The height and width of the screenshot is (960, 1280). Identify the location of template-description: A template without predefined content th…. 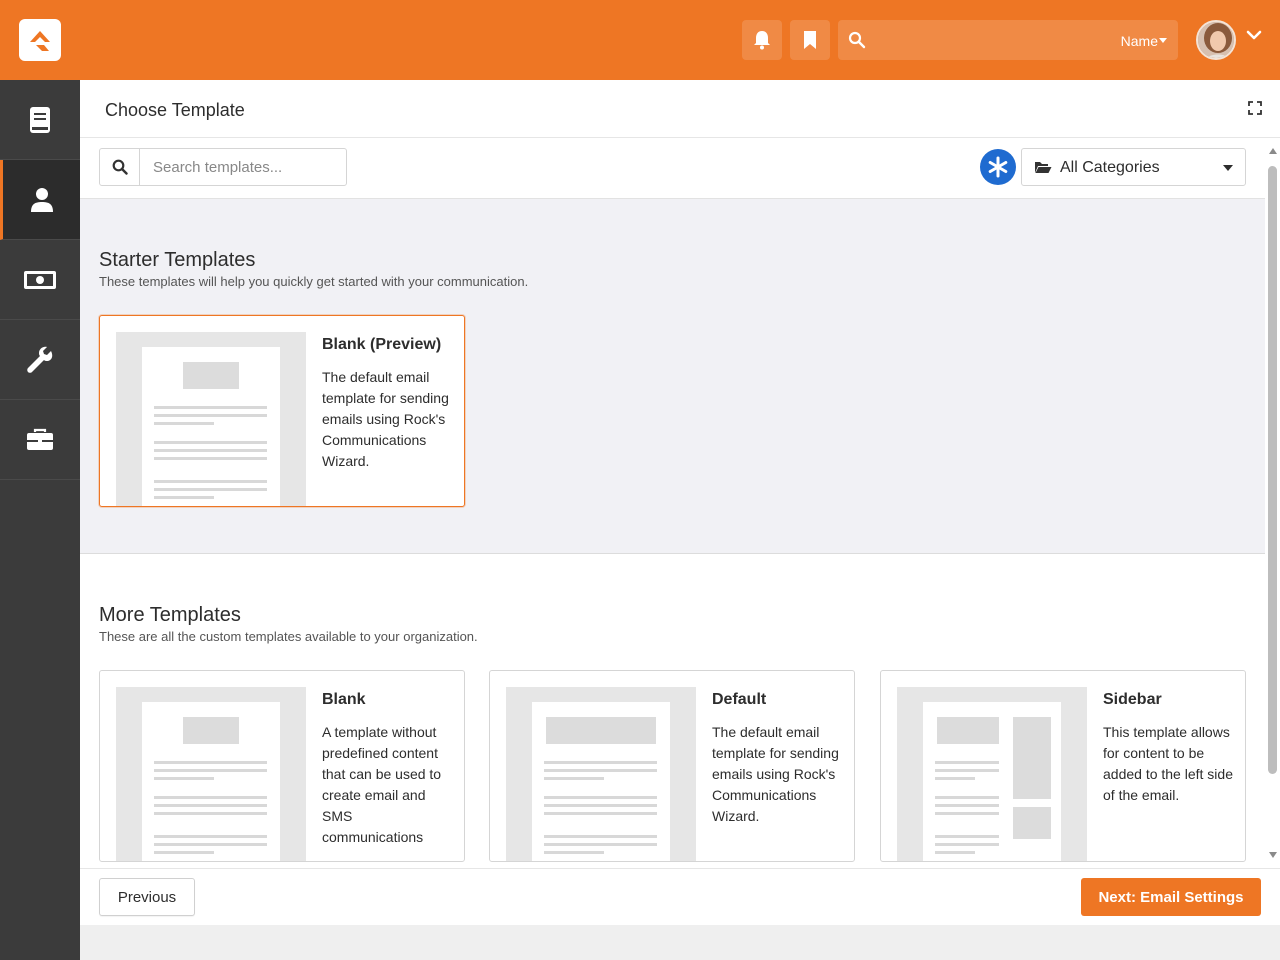
(382, 784).